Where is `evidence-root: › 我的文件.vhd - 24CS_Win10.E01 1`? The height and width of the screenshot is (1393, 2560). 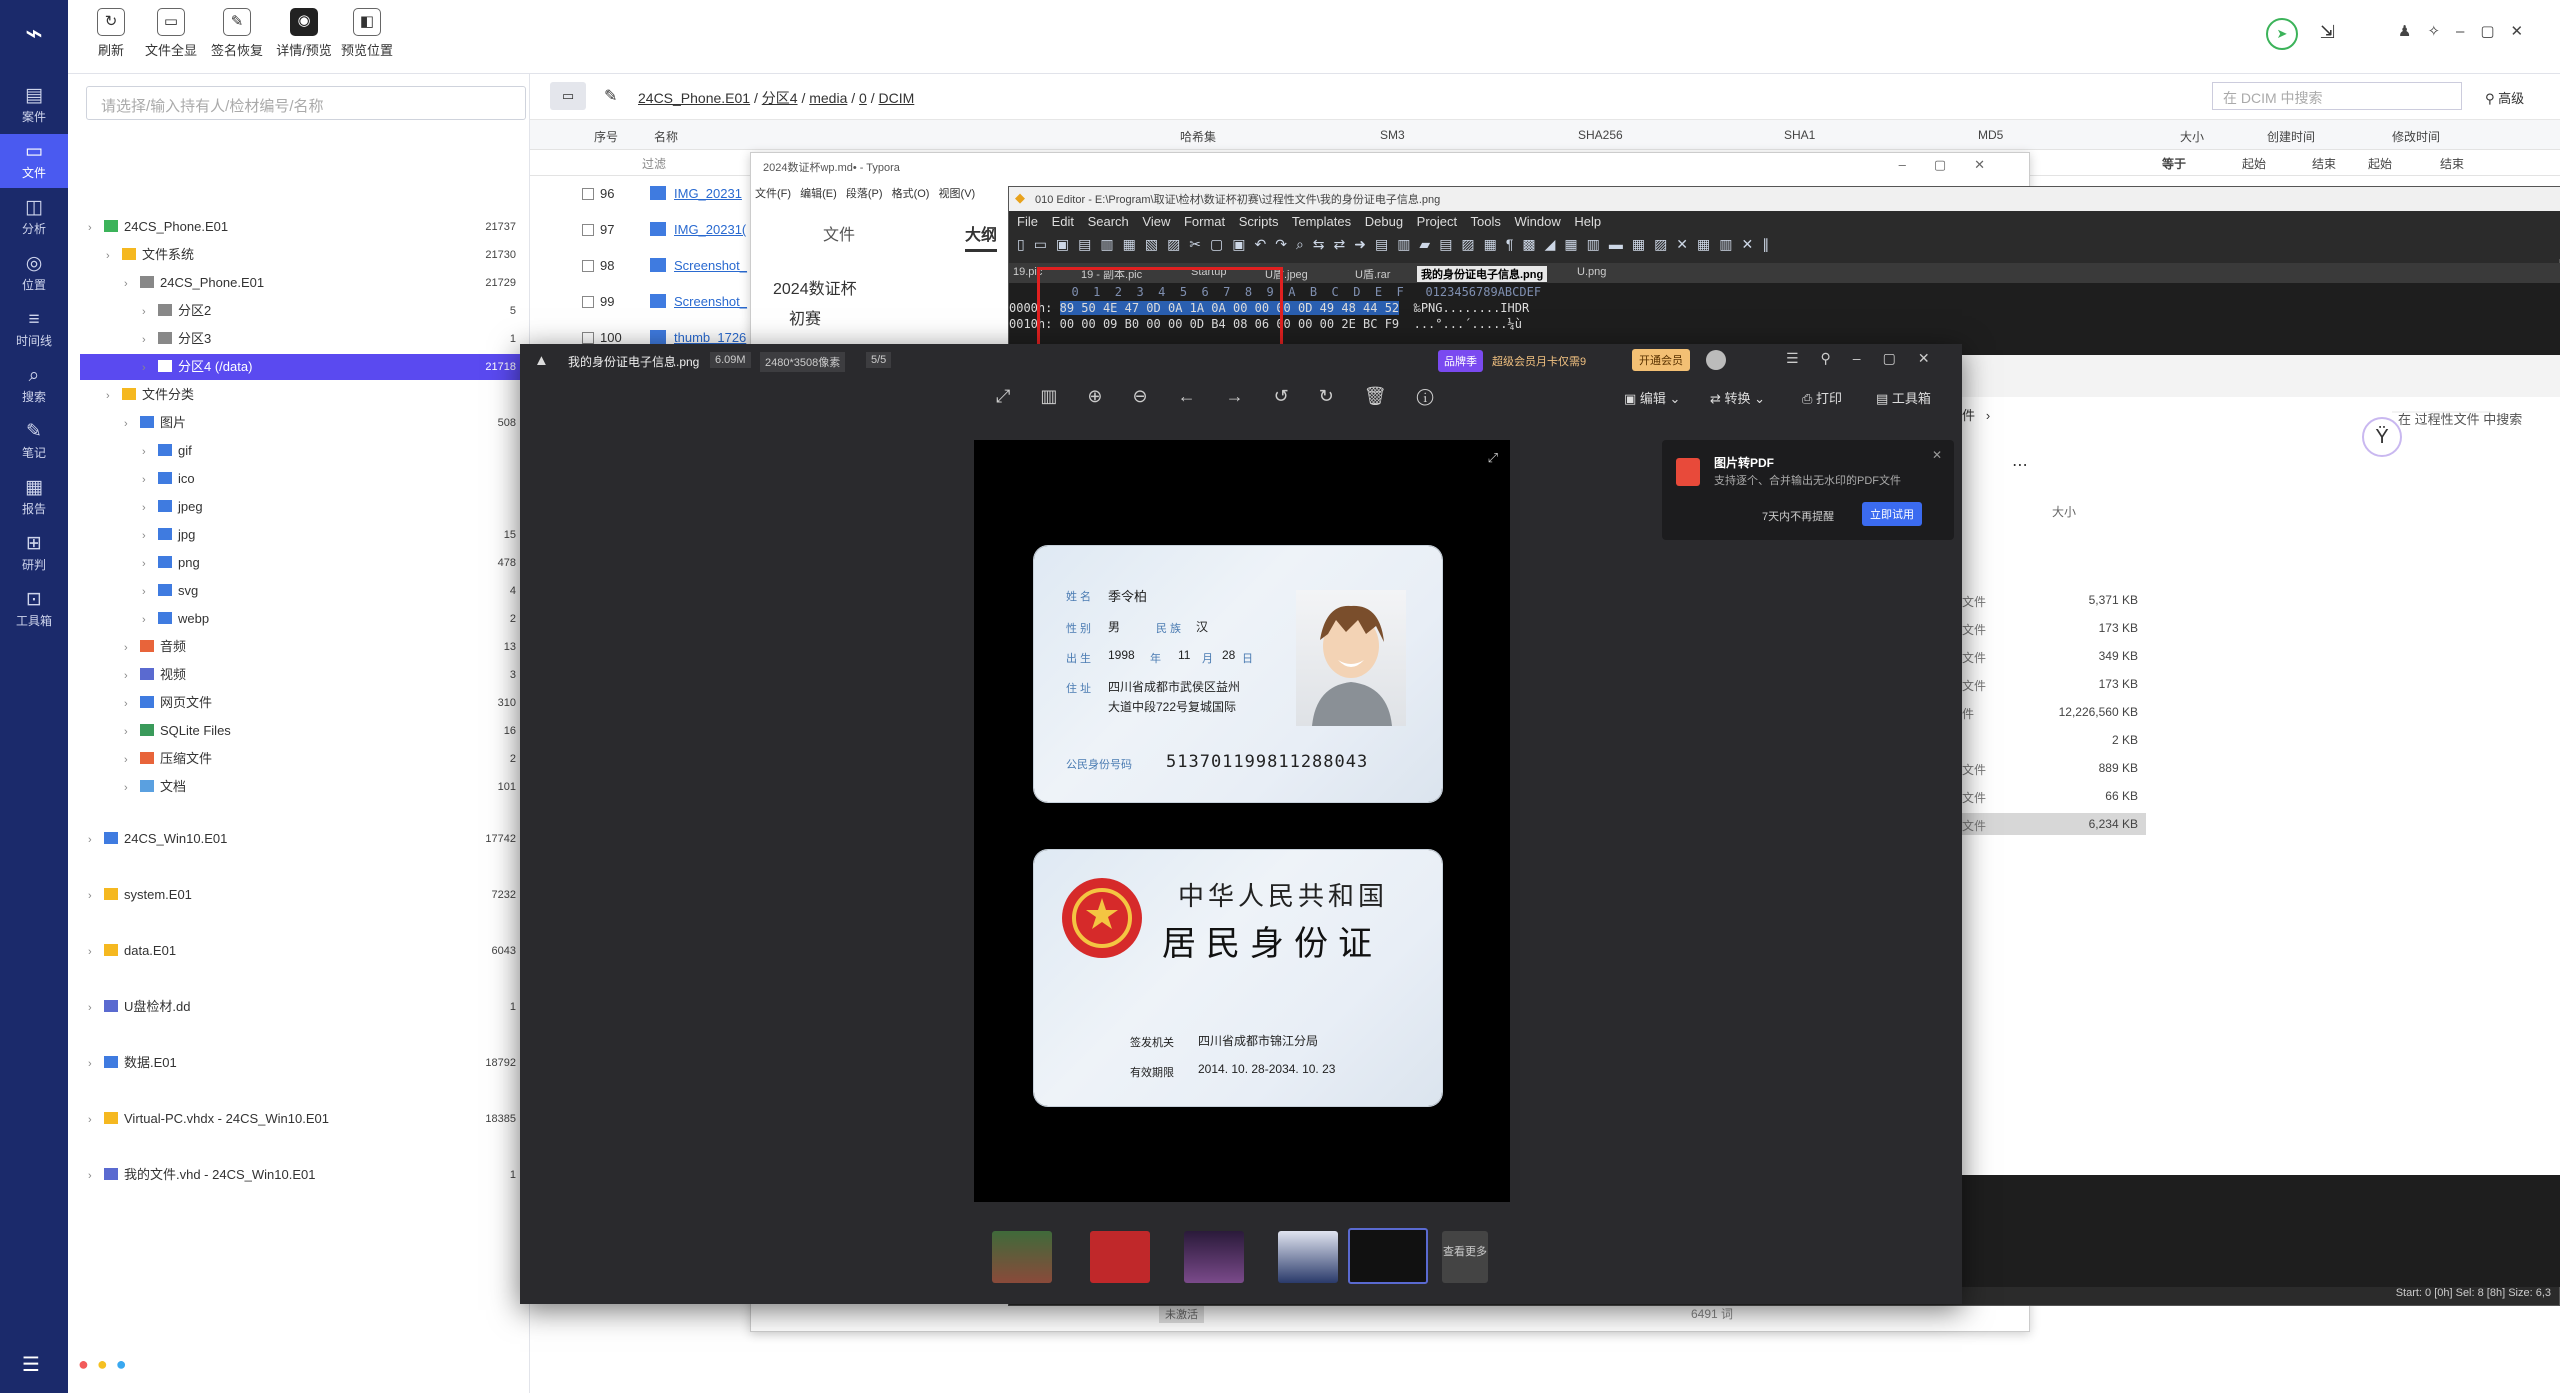
evidence-root: › 我的文件.vhd - 24CS_Win10.E01 1 is located at coordinates (303, 1175).